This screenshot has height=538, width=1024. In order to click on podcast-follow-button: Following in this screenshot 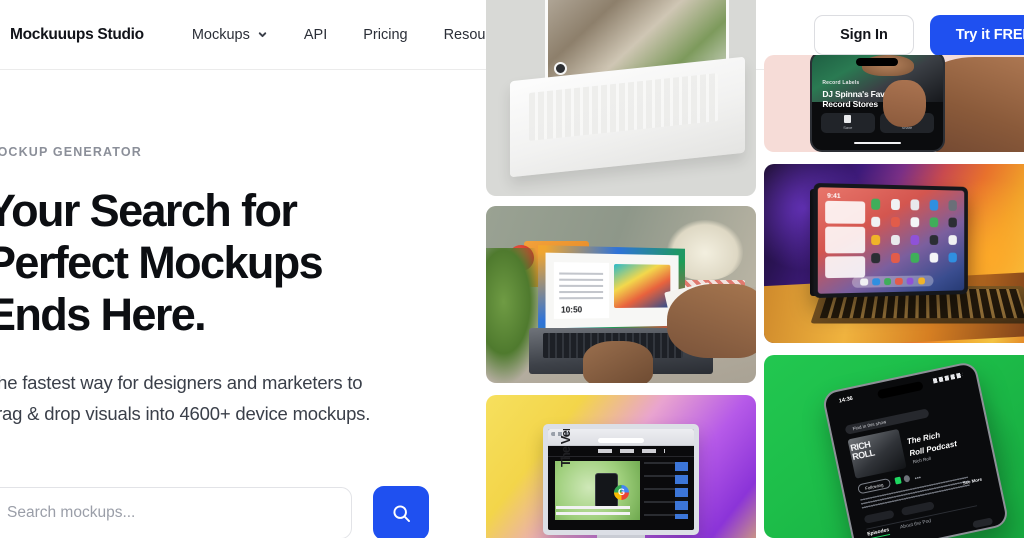, I will do `click(874, 486)`.